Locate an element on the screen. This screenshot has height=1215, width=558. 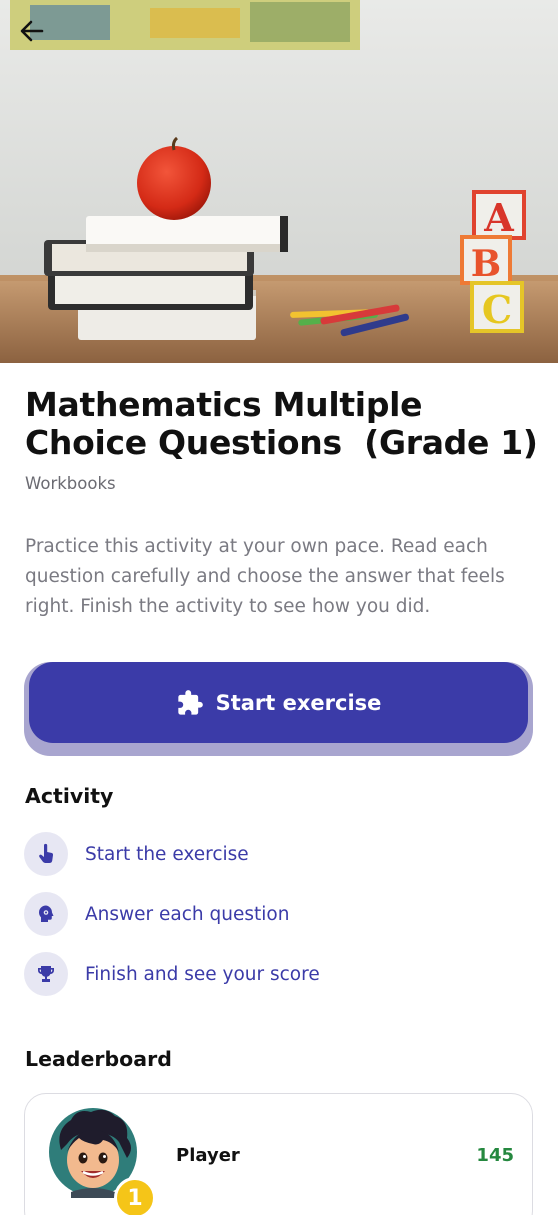
start-exercise-button: Start exercise is located at coordinates (278, 702).